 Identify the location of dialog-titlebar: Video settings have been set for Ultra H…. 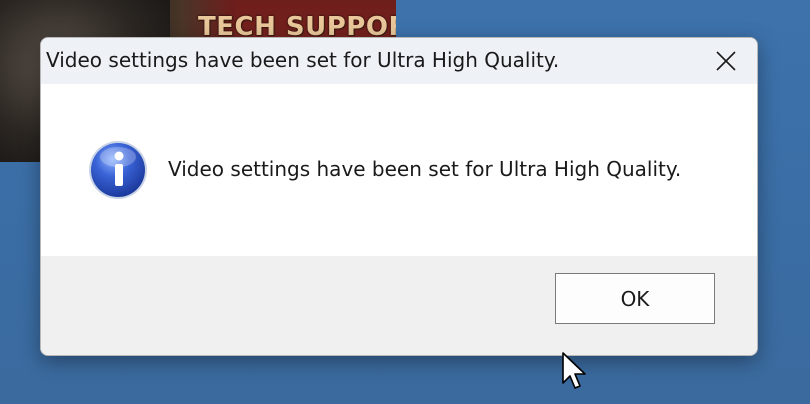
(399, 61).